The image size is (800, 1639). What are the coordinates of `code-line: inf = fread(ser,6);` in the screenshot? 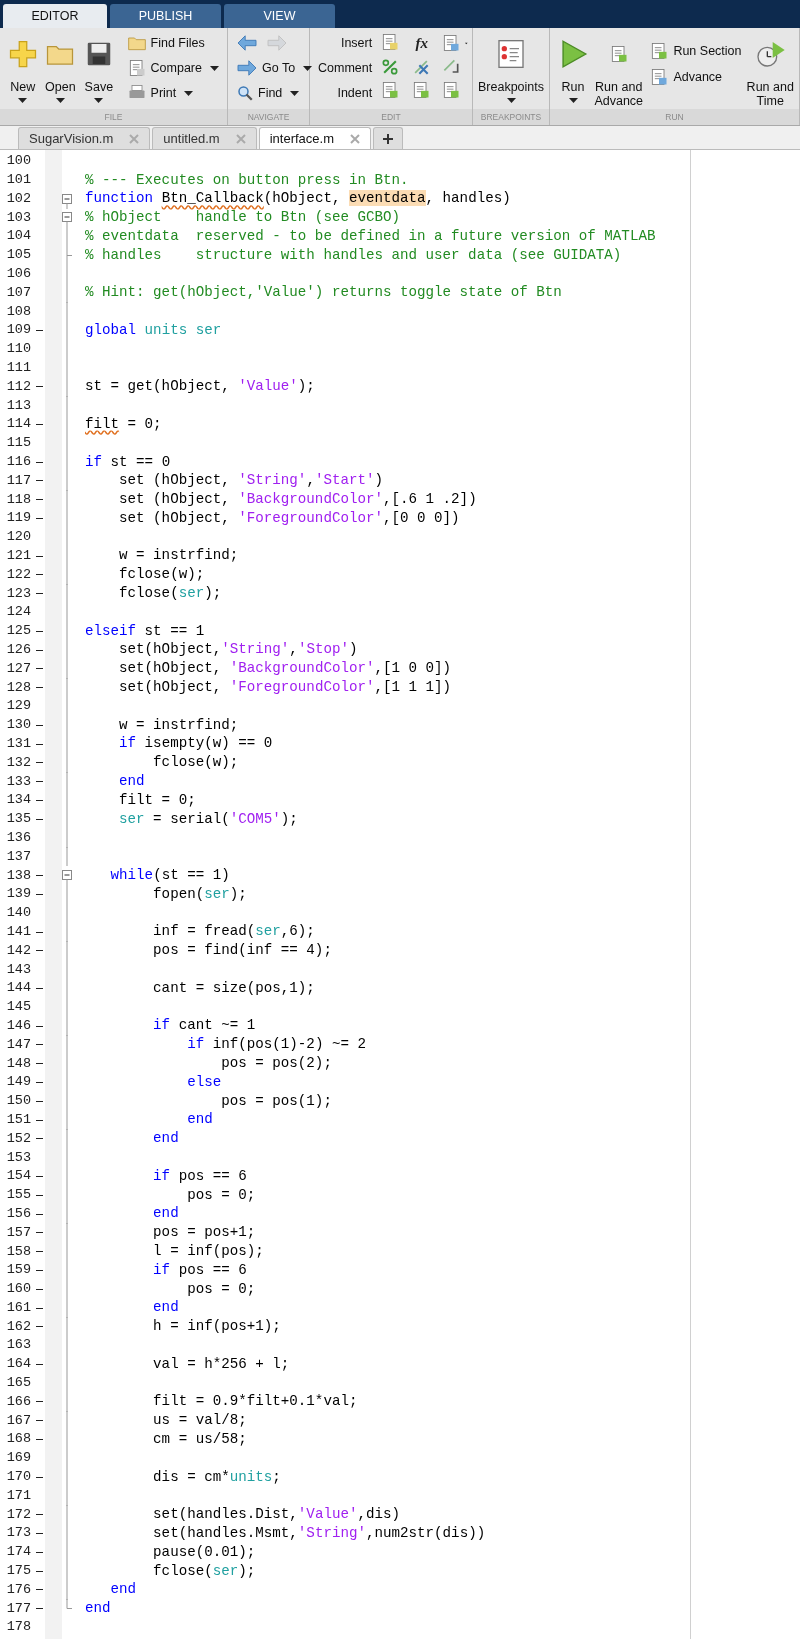 It's located at (233, 932).